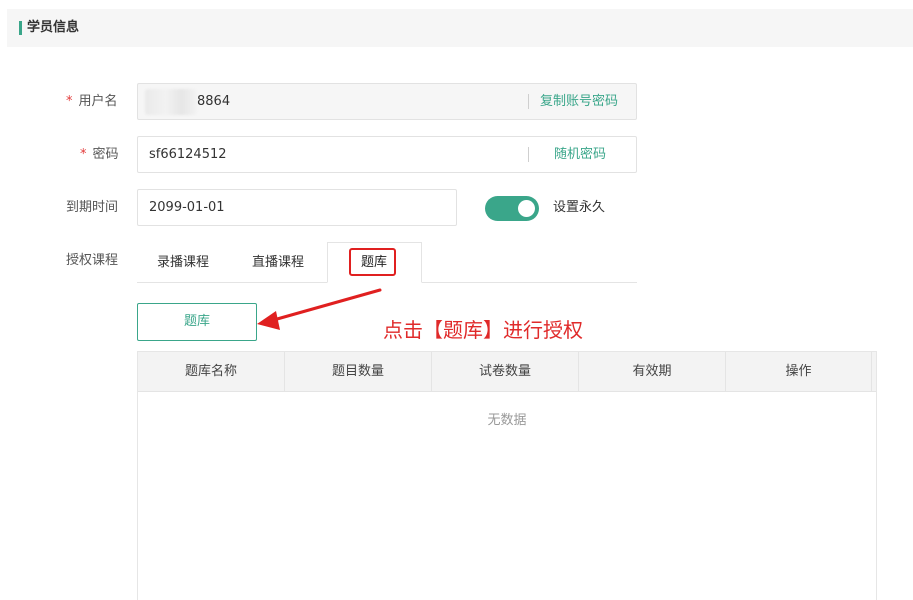 This screenshot has width=913, height=600. Describe the element at coordinates (483, 330) in the screenshot. I see `annotation-text: 点击【题库】进行授权` at that location.